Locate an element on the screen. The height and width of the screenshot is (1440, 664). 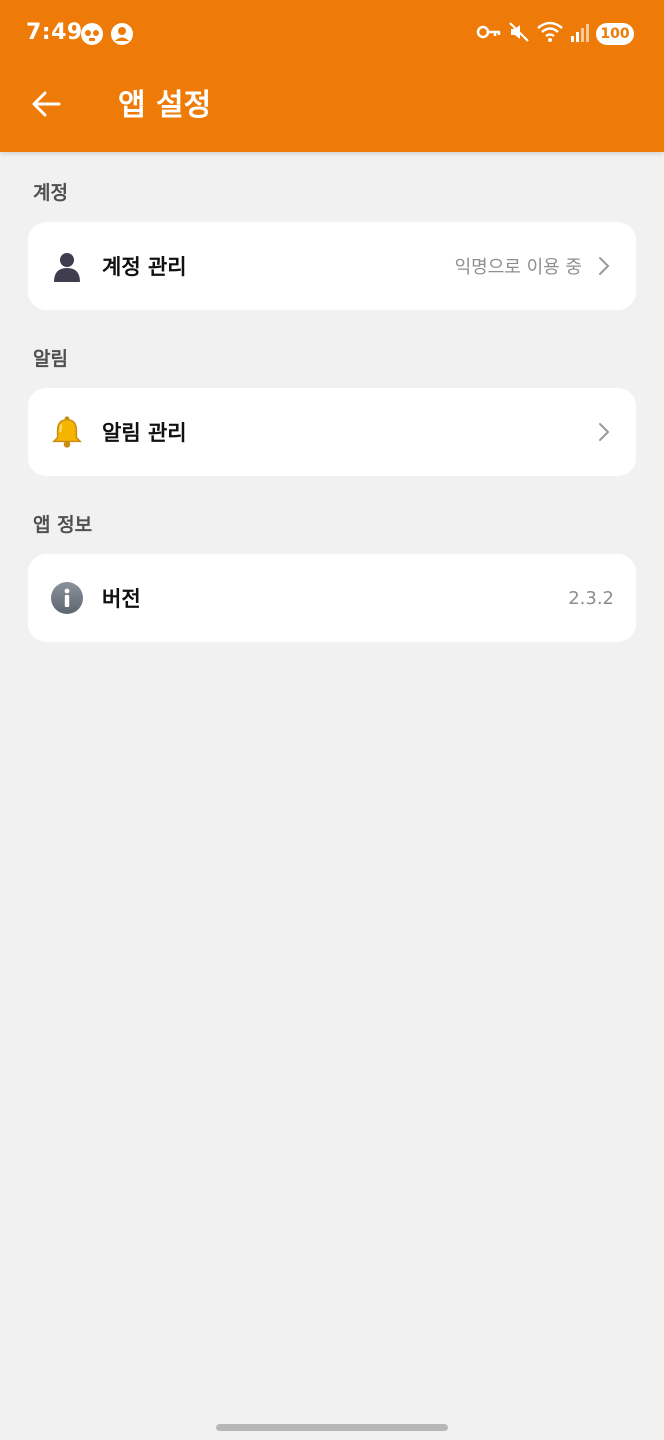
signal-icon is located at coordinates (580, 34).